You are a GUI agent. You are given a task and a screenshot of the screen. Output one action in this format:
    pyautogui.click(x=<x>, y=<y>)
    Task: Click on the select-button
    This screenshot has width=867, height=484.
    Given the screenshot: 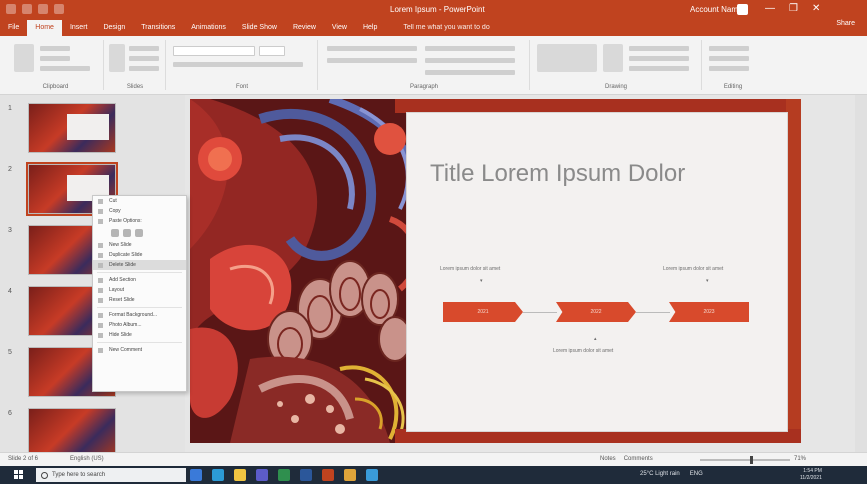 What is the action you would take?
    pyautogui.click(x=729, y=68)
    